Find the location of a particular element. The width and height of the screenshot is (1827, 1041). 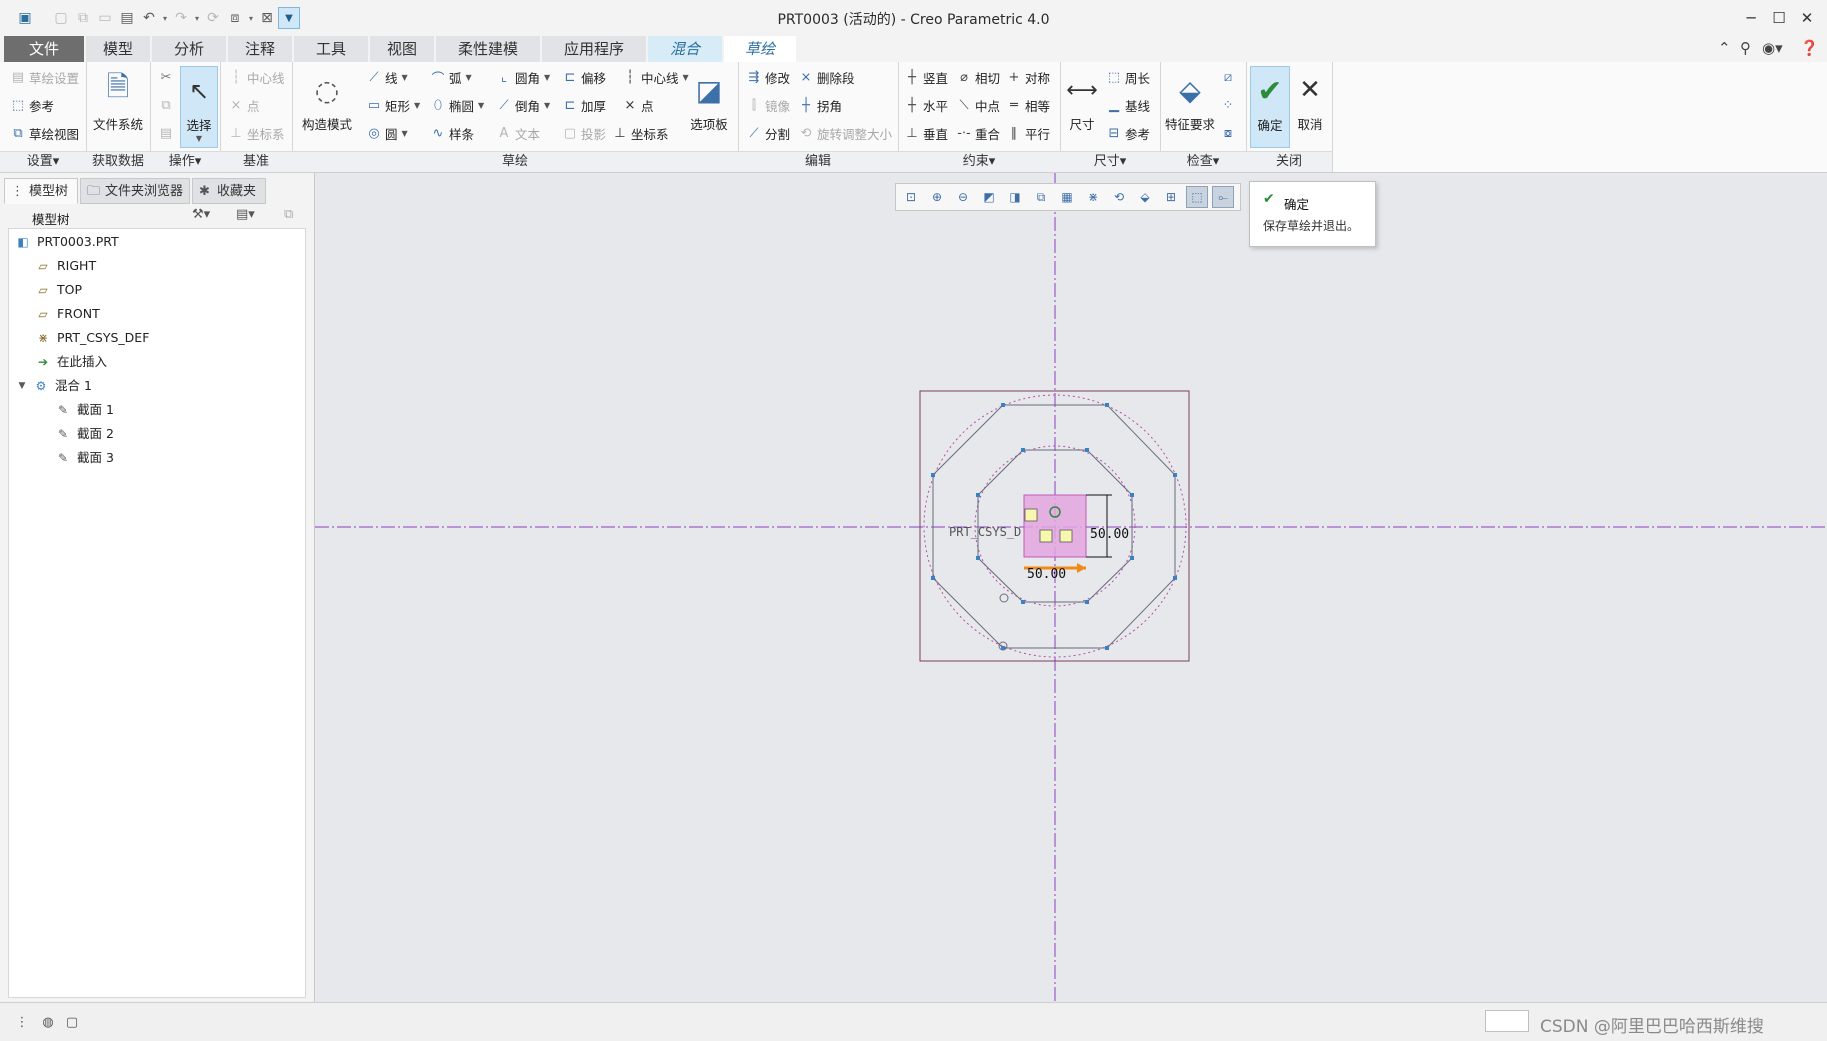

collapse-arrow-icon: ▼ is located at coordinates (22, 386).